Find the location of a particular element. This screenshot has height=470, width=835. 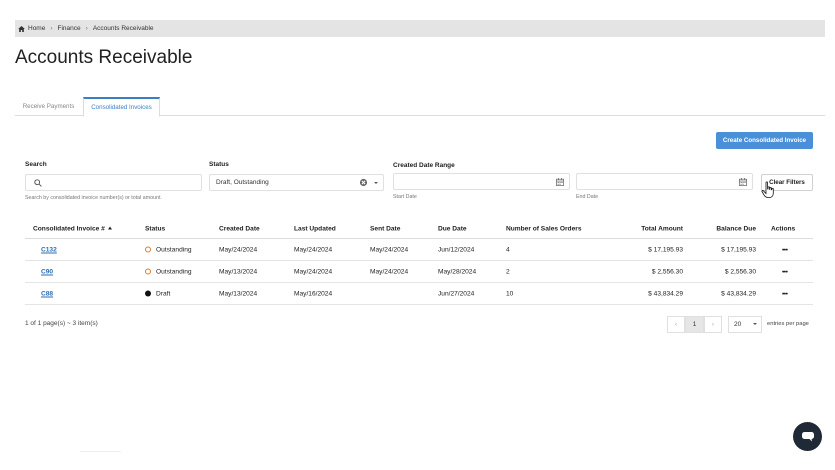

balance-due-cell: $ 17,195.93 is located at coordinates (738, 249).